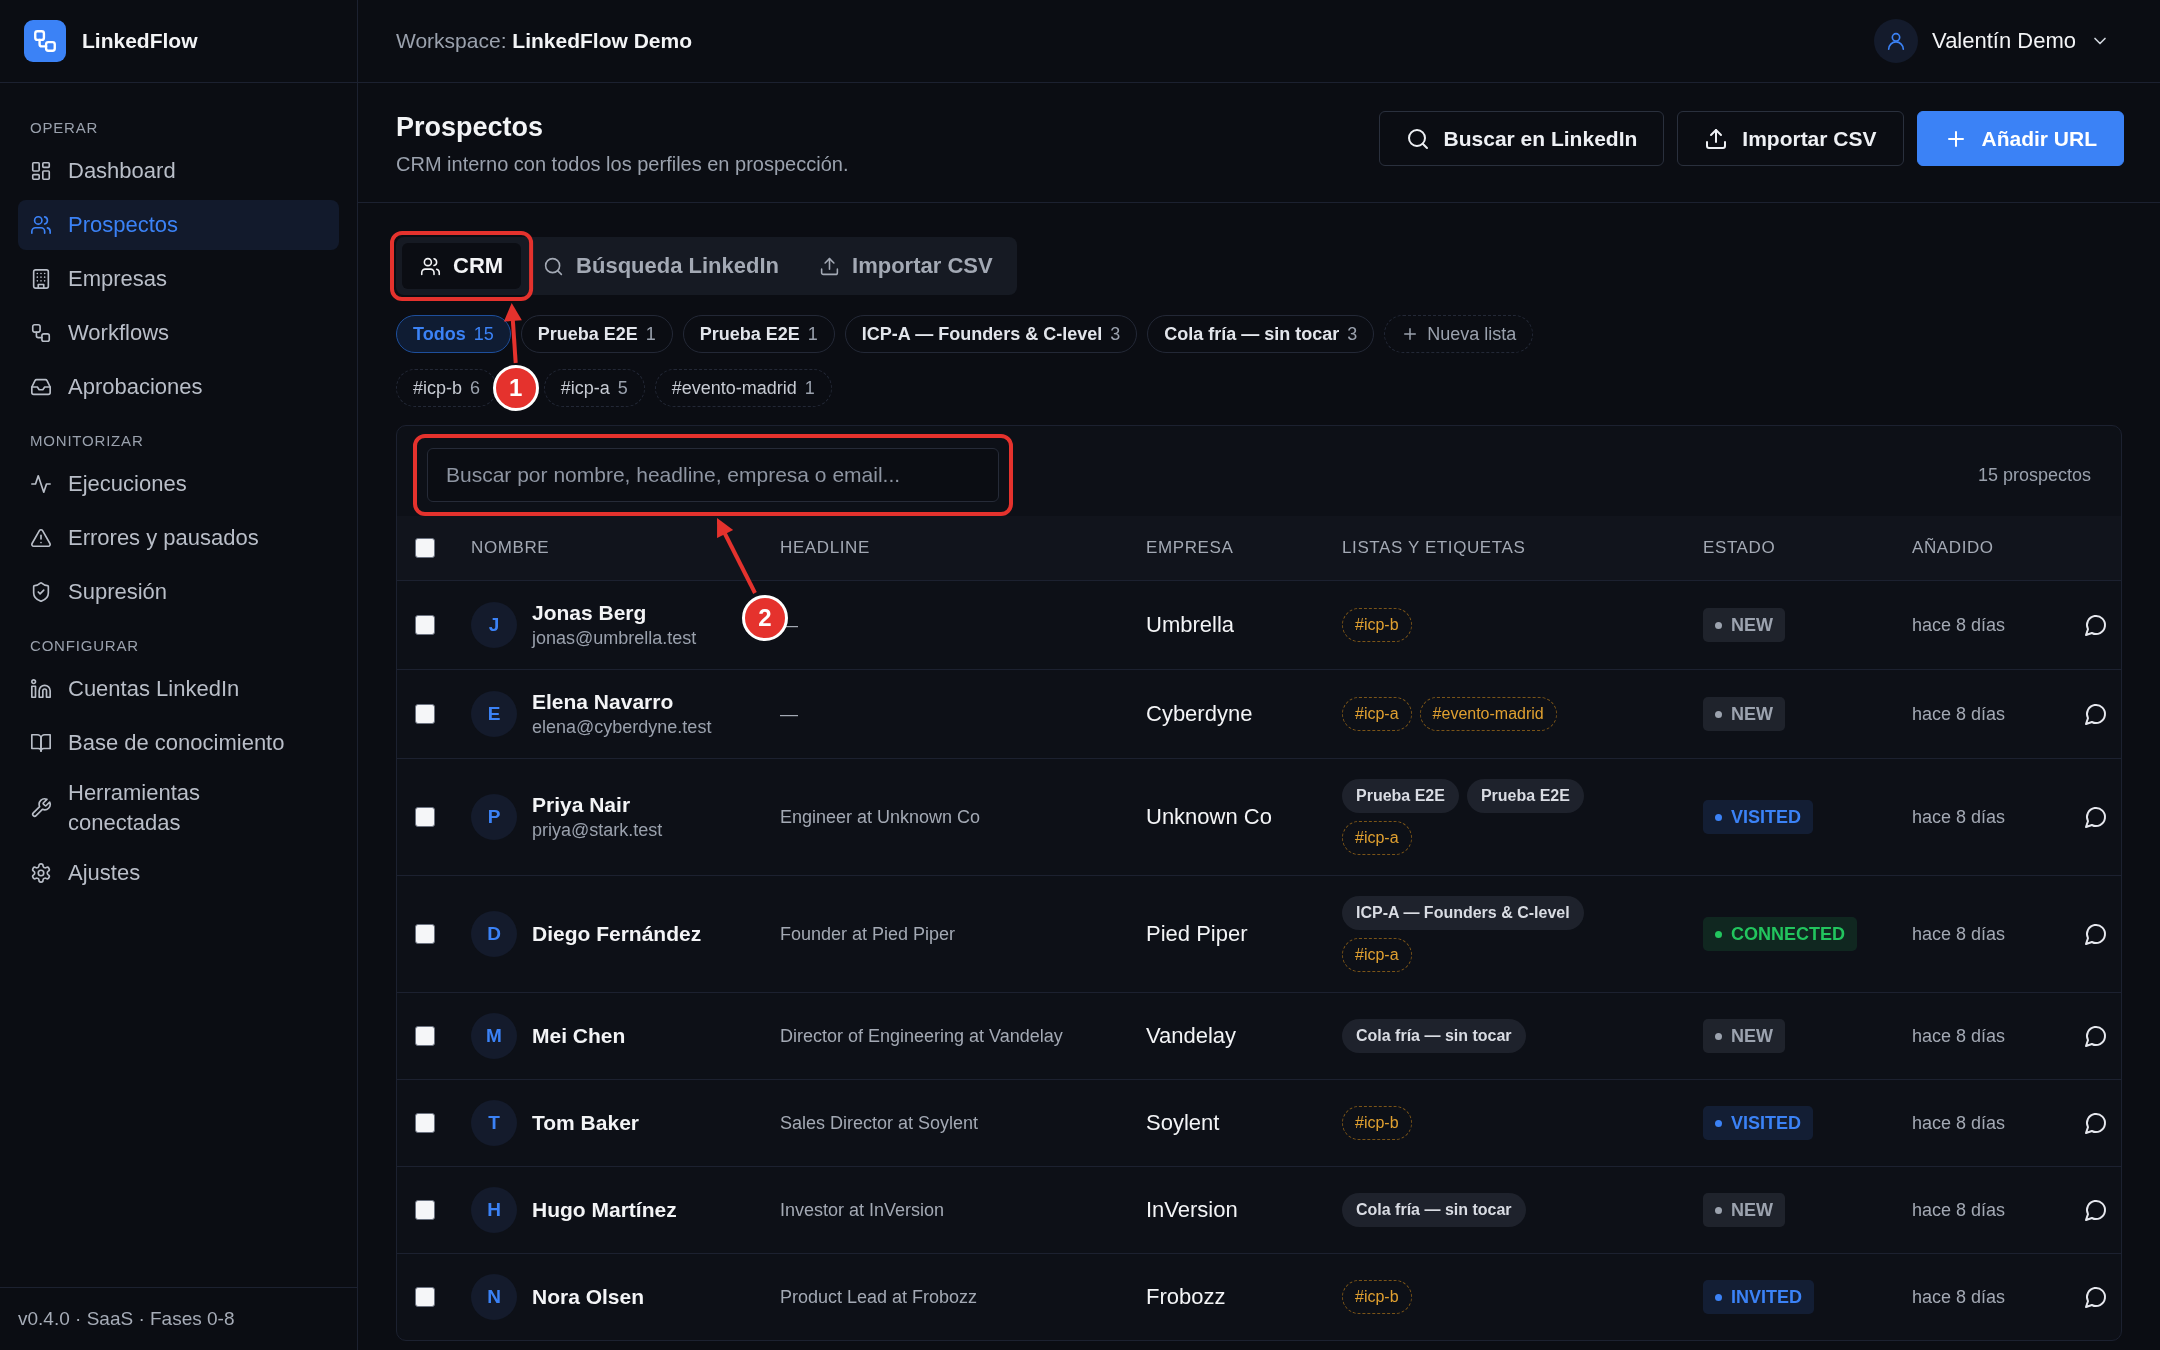 This screenshot has height=1350, width=2160. What do you see at coordinates (430, 266) in the screenshot?
I see `users-icon` at bounding box center [430, 266].